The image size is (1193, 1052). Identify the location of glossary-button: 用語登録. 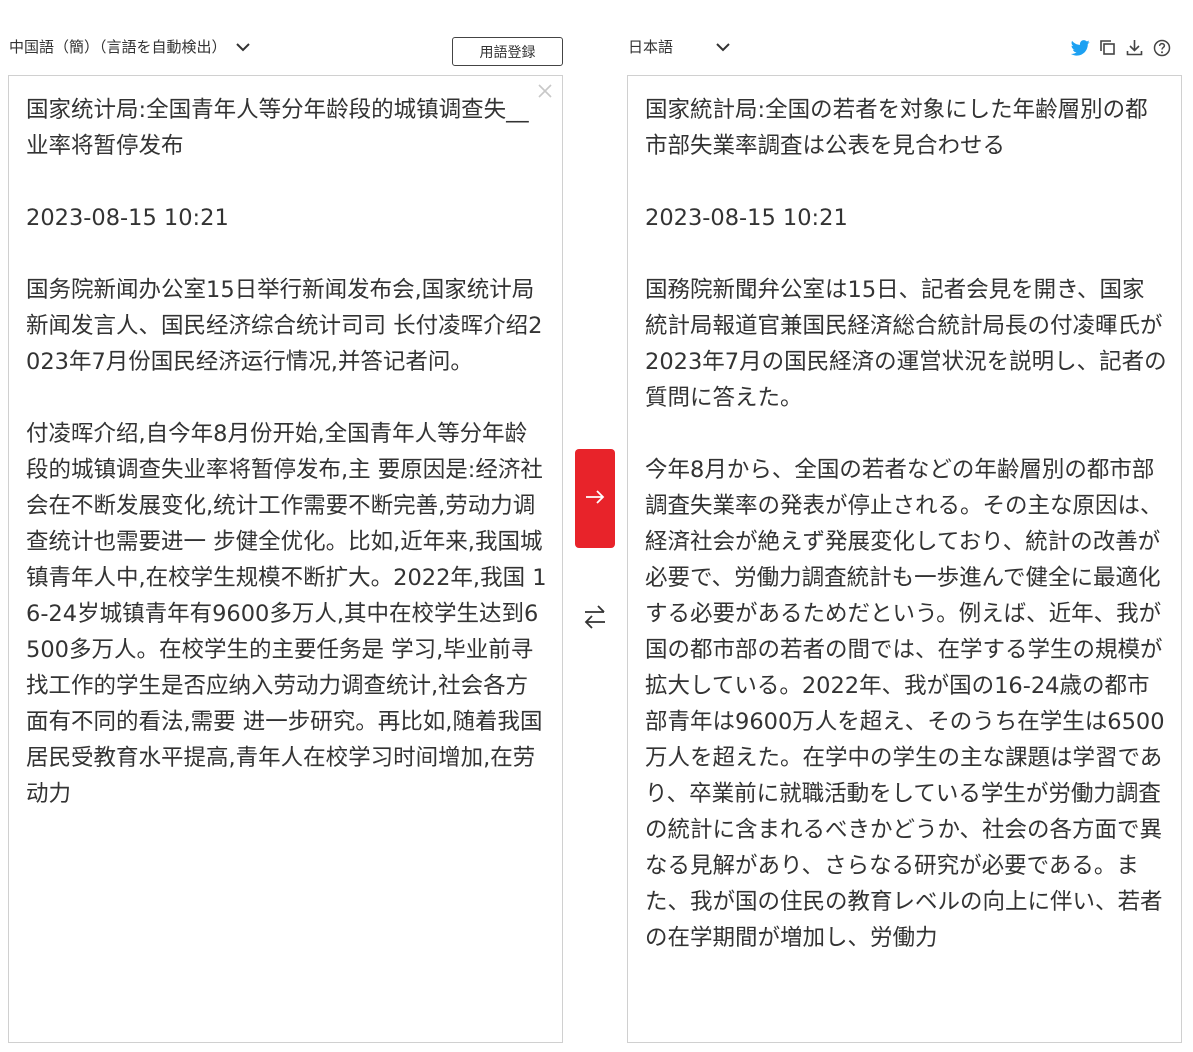
(507, 51).